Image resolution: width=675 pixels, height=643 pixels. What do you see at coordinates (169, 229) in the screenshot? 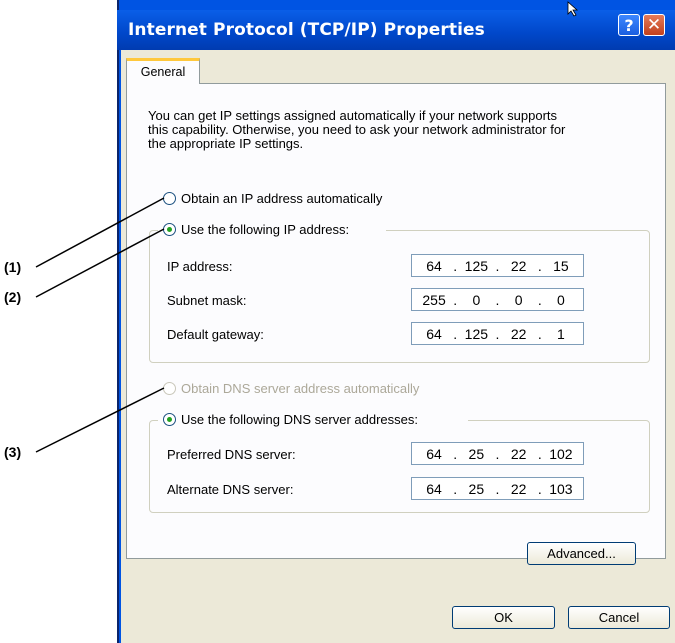
I see `use-following-ip-radio` at bounding box center [169, 229].